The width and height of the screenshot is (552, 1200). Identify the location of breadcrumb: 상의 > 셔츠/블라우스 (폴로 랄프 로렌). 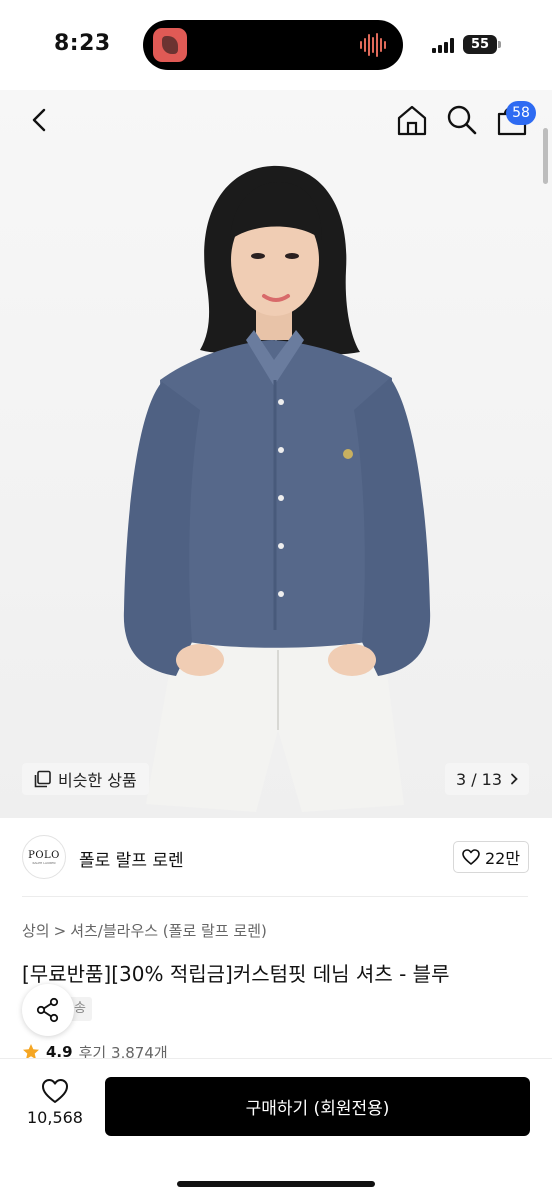
(144, 930).